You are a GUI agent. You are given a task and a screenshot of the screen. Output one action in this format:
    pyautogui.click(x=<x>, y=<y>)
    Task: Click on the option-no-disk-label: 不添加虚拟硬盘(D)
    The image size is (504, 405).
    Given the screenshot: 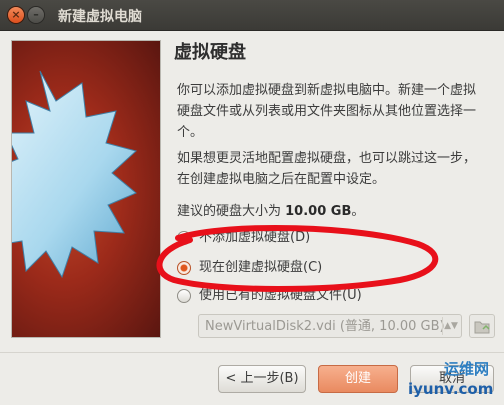 What is the action you would take?
    pyautogui.click(x=255, y=237)
    